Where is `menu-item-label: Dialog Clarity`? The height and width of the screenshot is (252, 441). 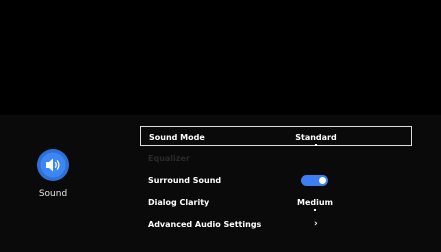
menu-item-label: Dialog Clarity is located at coordinates (179, 202).